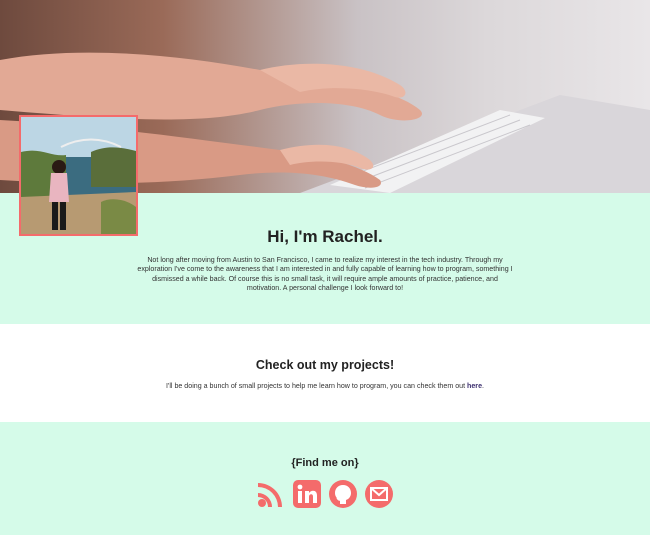 The image size is (650, 535). I want to click on linkedin-icon, so click(307, 494).